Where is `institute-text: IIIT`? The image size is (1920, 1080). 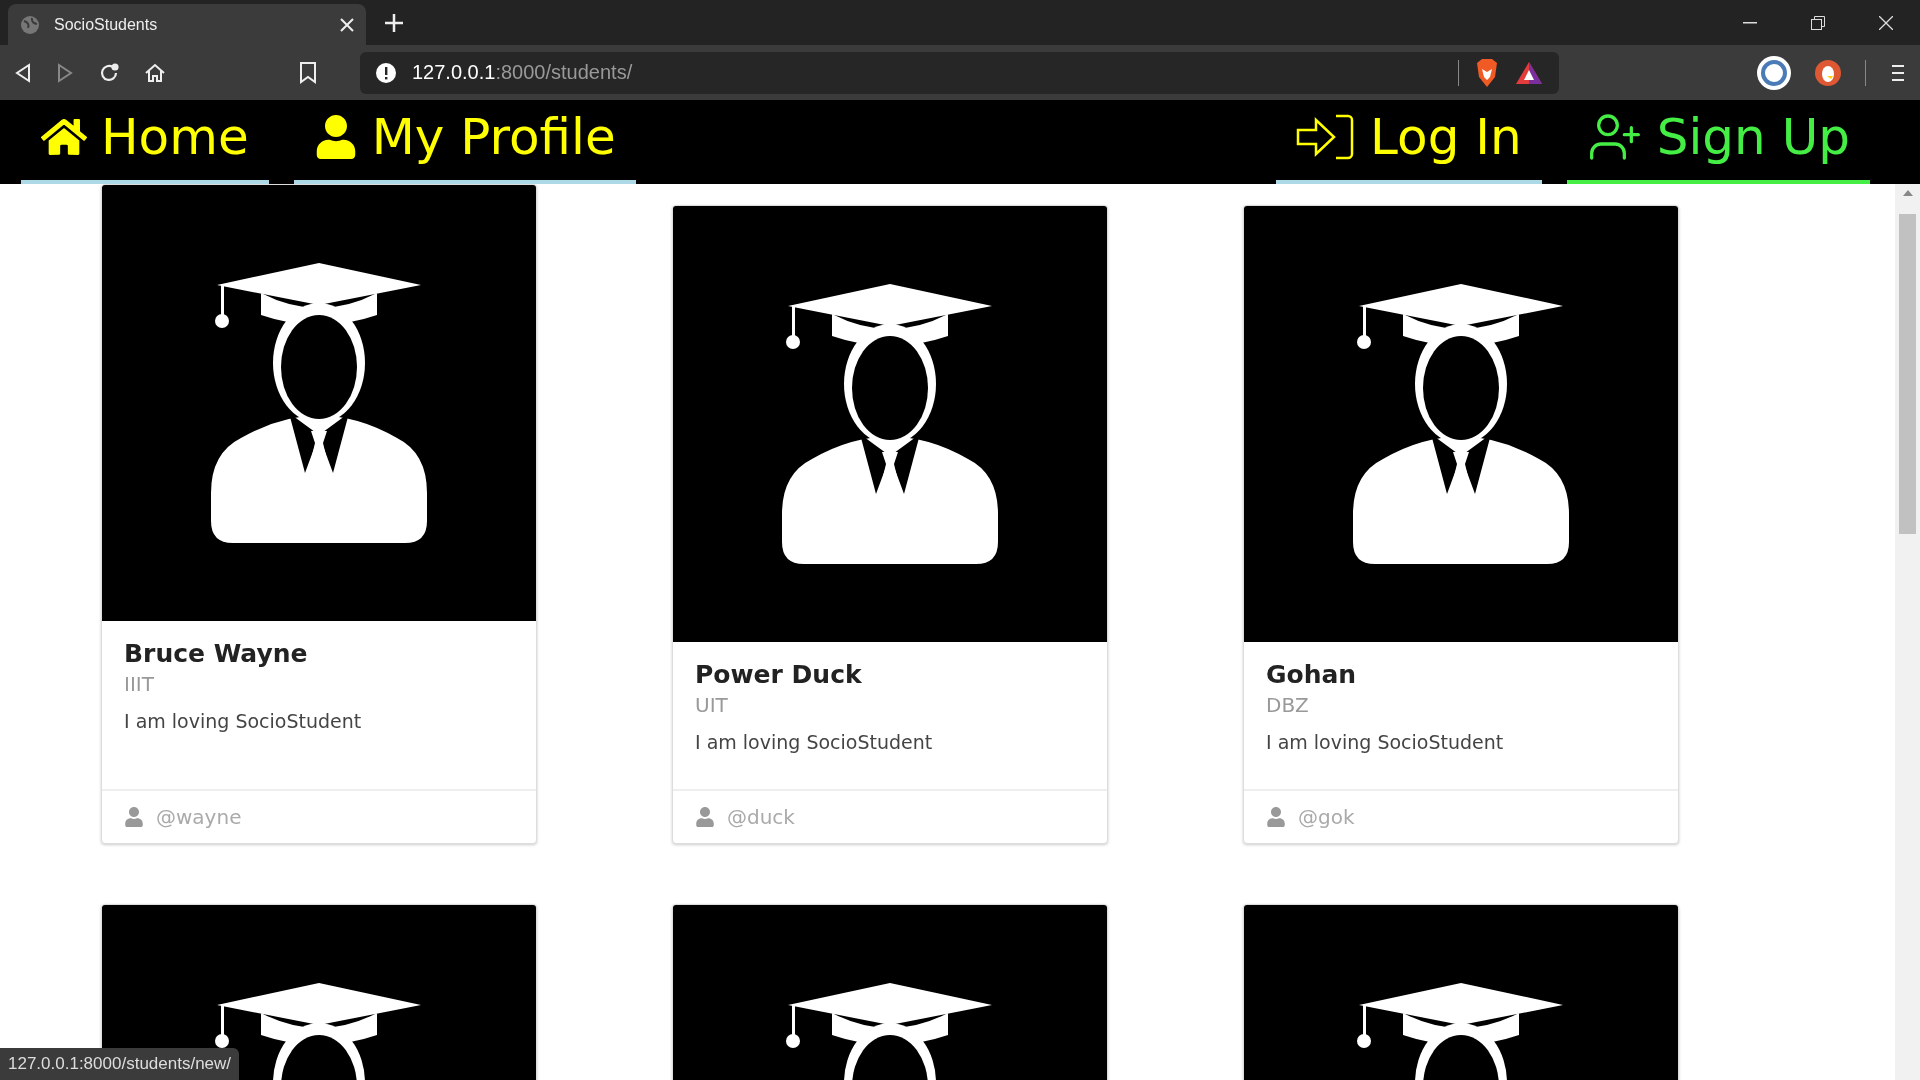
institute-text: IIIT is located at coordinates (139, 684).